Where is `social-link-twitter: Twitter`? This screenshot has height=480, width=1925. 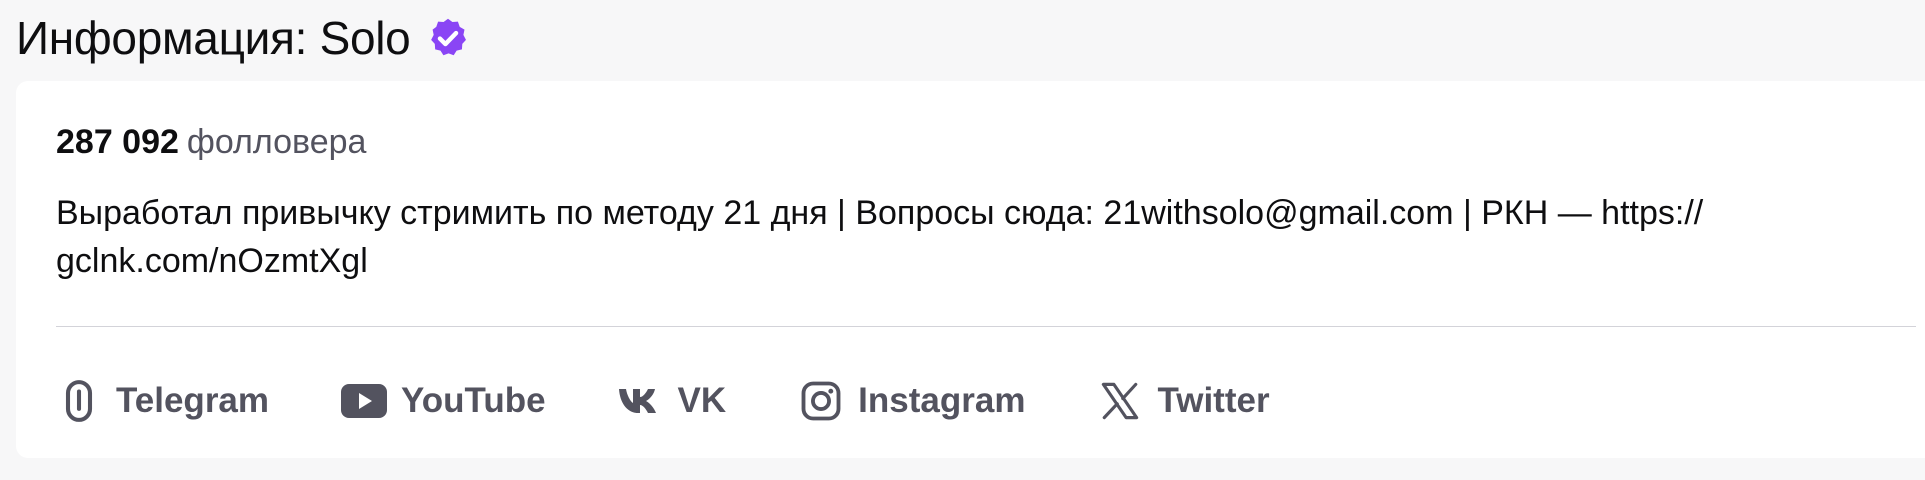
social-link-twitter: Twitter is located at coordinates (1183, 401).